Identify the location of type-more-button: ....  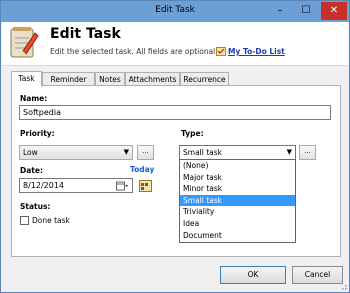
(307, 152).